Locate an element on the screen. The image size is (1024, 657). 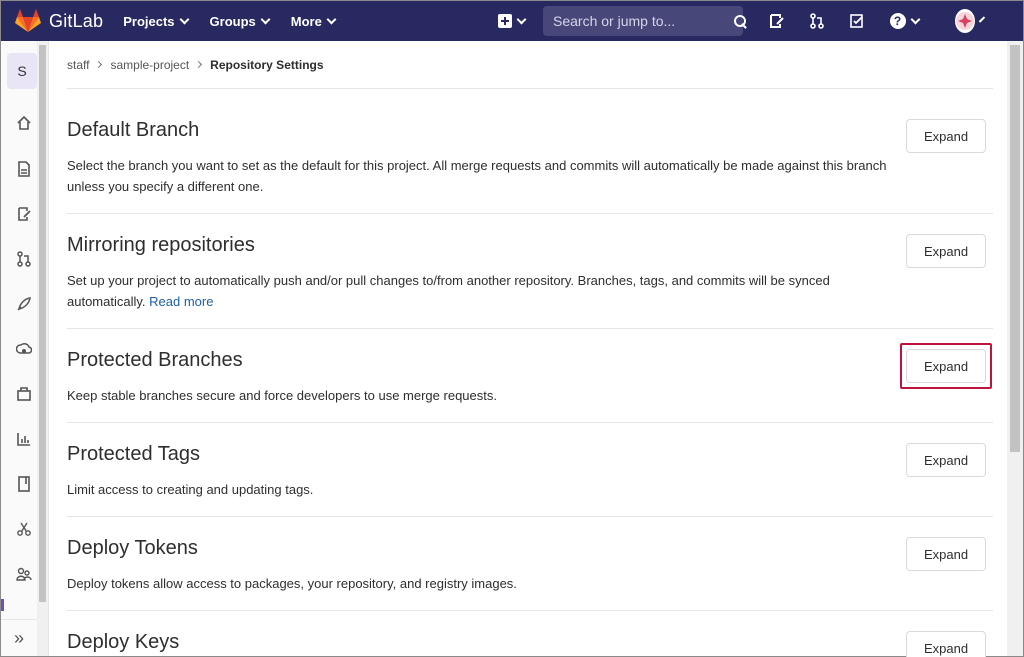
section-title: Deploy Keys is located at coordinates (123, 642).